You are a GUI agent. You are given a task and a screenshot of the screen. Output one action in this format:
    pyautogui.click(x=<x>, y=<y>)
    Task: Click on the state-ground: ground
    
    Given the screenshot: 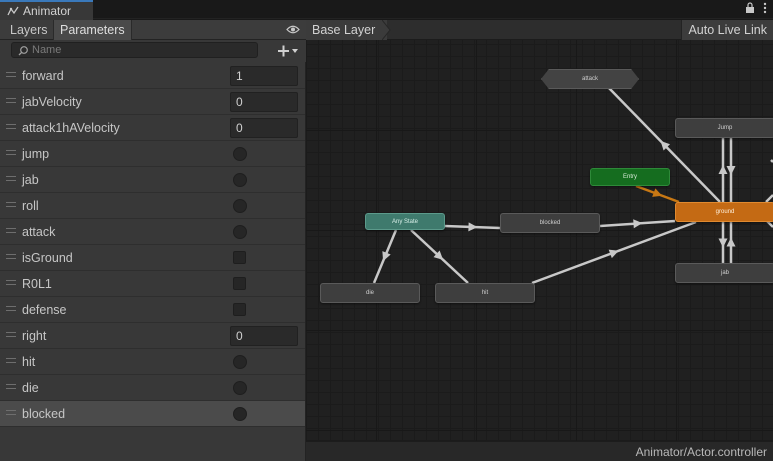 What is the action you would take?
    pyautogui.click(x=724, y=212)
    